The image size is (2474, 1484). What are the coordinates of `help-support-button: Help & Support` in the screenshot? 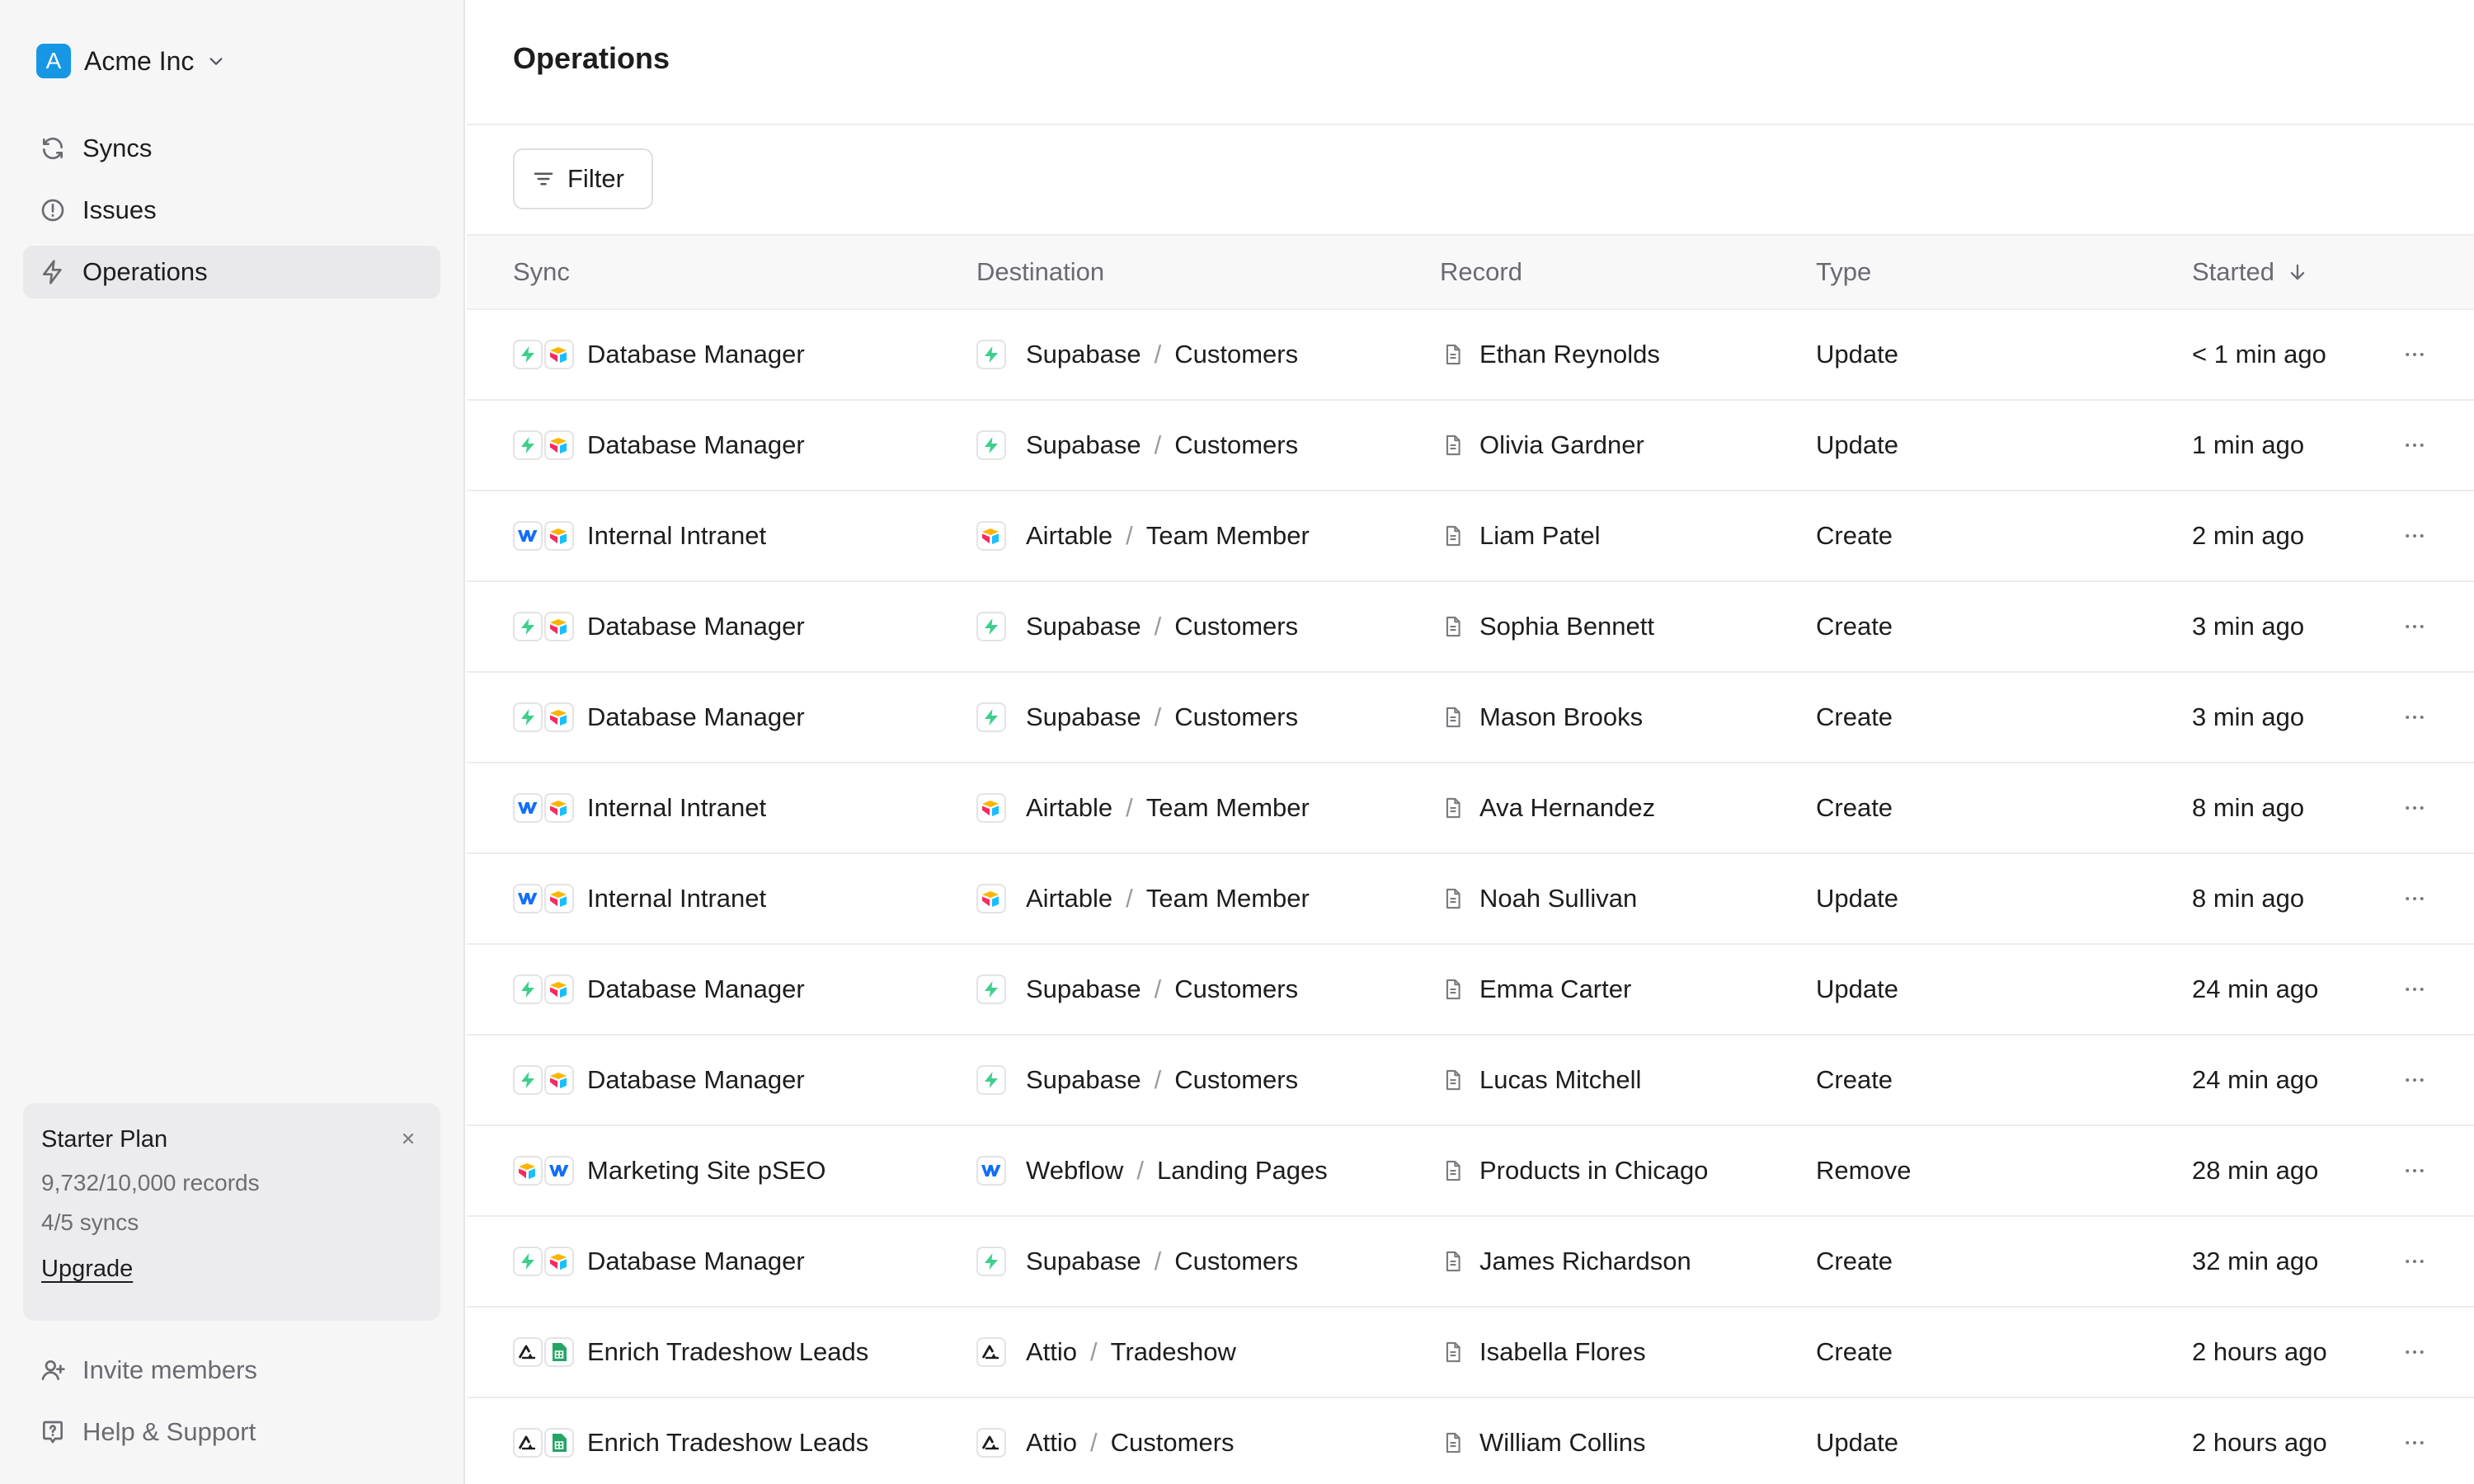 It's located at (231, 1432).